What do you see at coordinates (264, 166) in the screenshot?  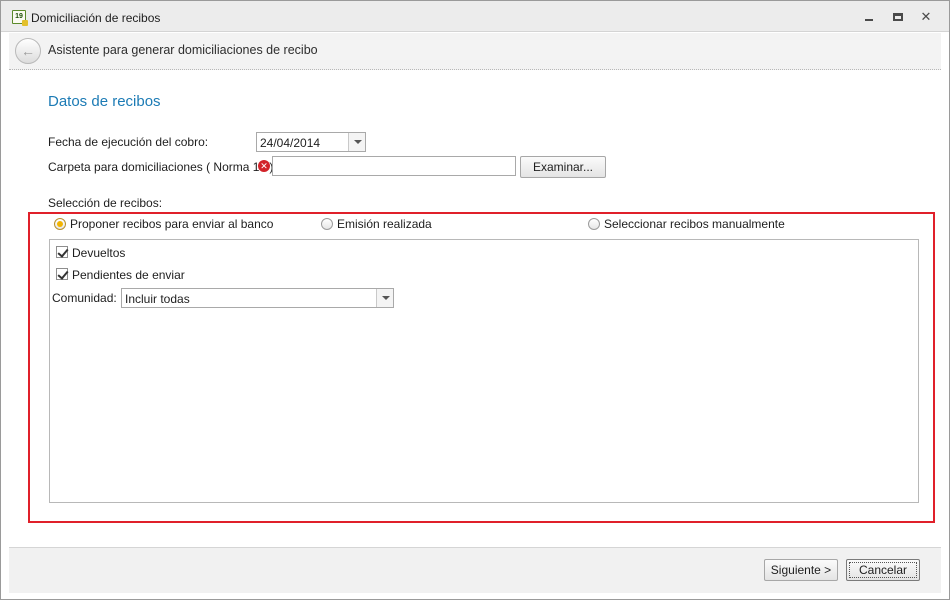 I see `error-icon: ✕` at bounding box center [264, 166].